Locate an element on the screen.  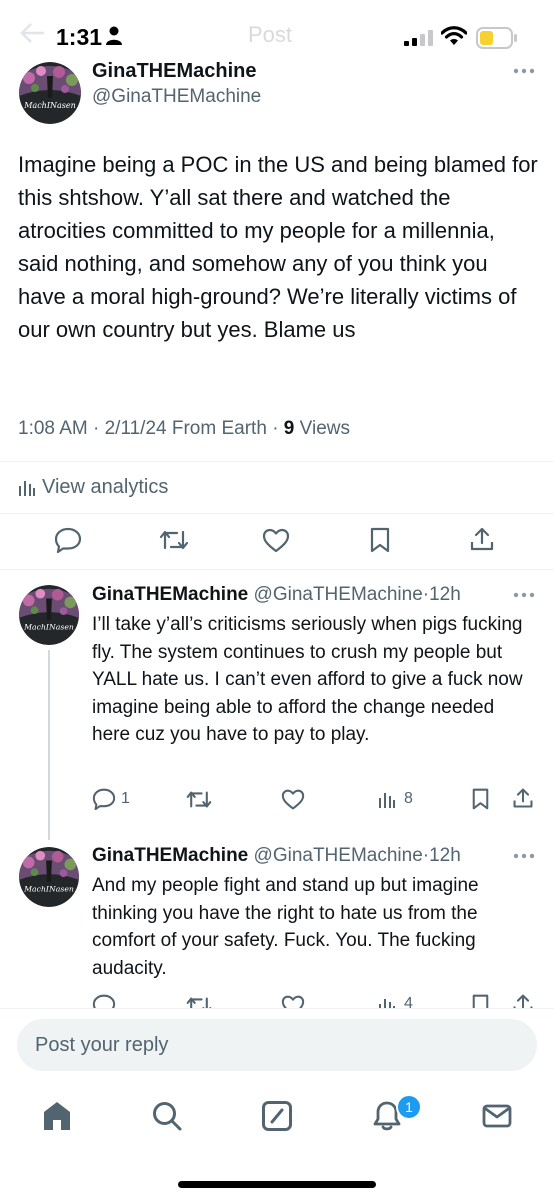
home-indicator is located at coordinates (277, 1184).